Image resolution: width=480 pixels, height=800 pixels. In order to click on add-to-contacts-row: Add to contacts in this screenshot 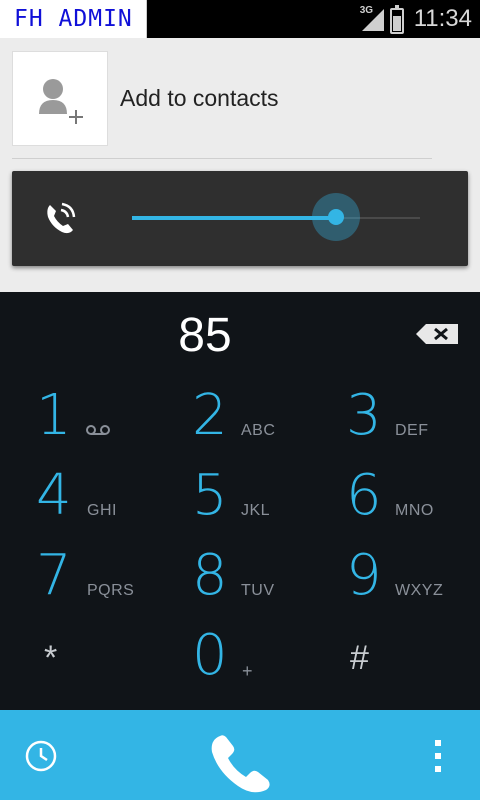, I will do `click(222, 98)`.